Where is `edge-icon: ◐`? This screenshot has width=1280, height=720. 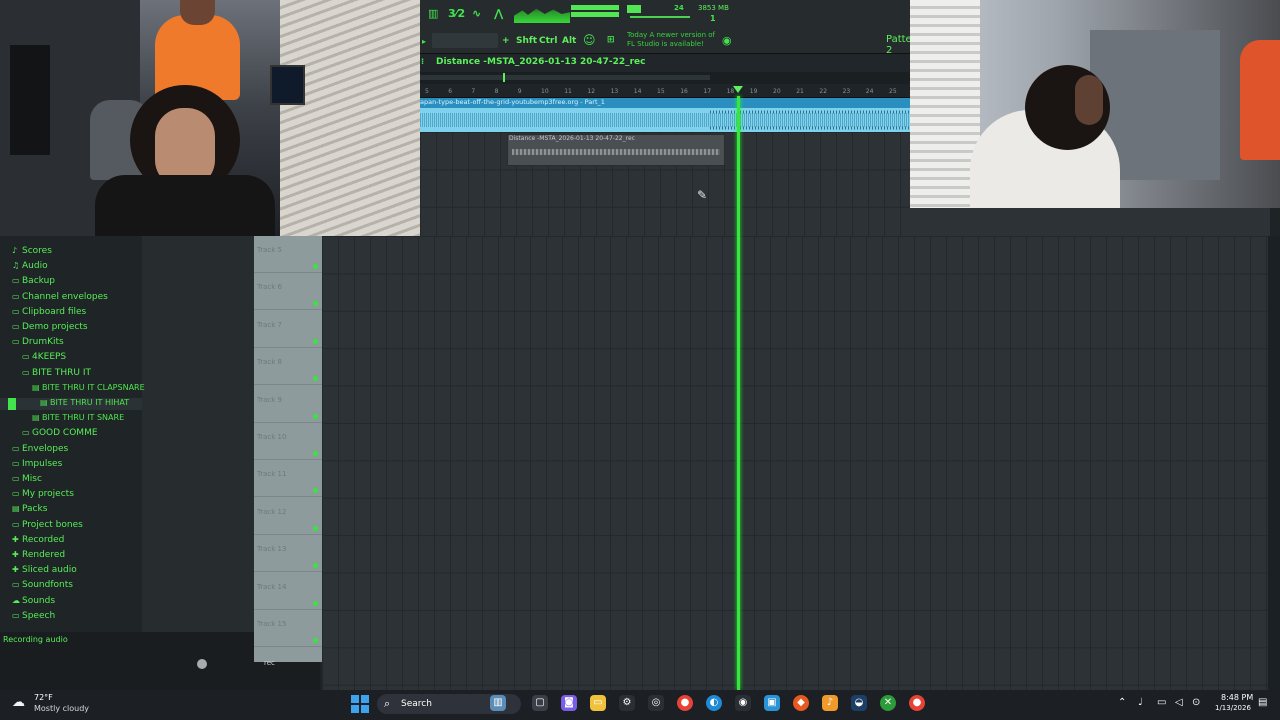 edge-icon: ◐ is located at coordinates (714, 703).